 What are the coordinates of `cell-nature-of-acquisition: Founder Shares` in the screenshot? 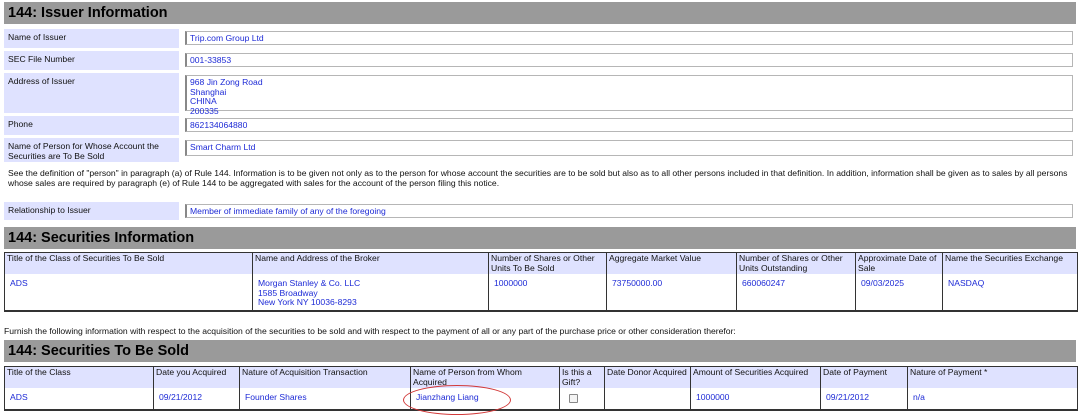 It's located at (325, 399).